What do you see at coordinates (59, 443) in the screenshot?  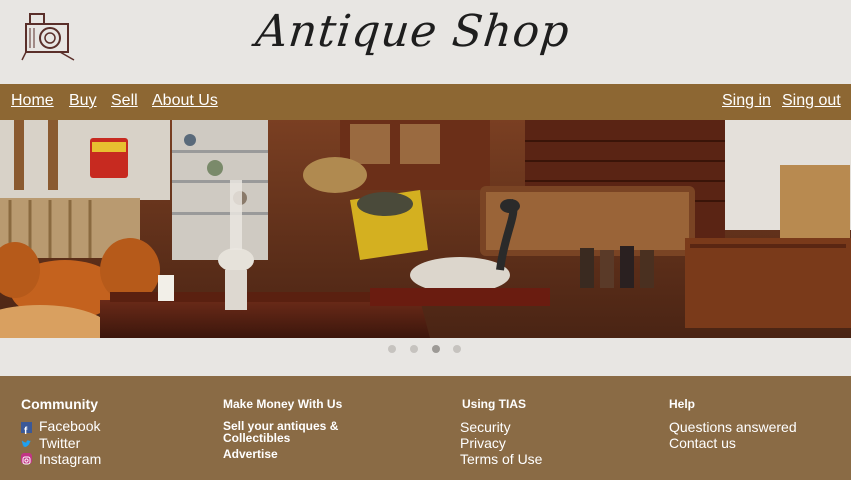 I see `footer-link-twitter: Twitter` at bounding box center [59, 443].